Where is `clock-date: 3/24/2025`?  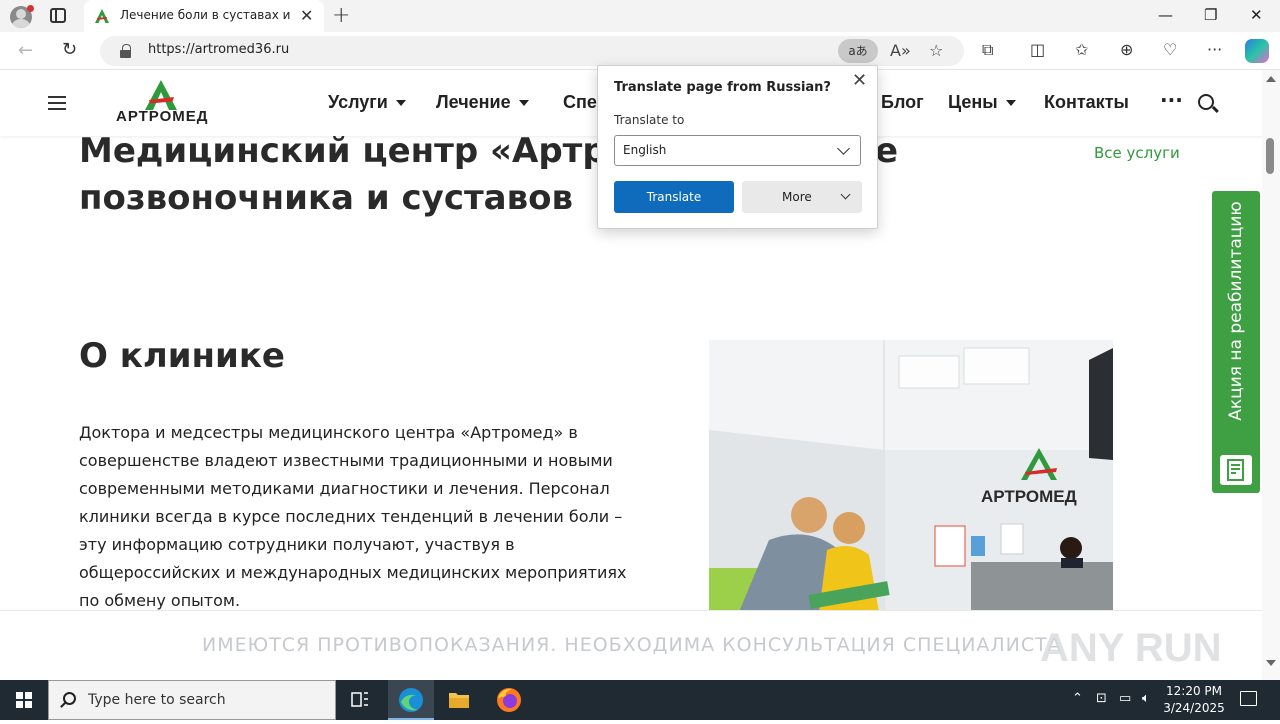 clock-date: 3/24/2025 is located at coordinates (1194, 708).